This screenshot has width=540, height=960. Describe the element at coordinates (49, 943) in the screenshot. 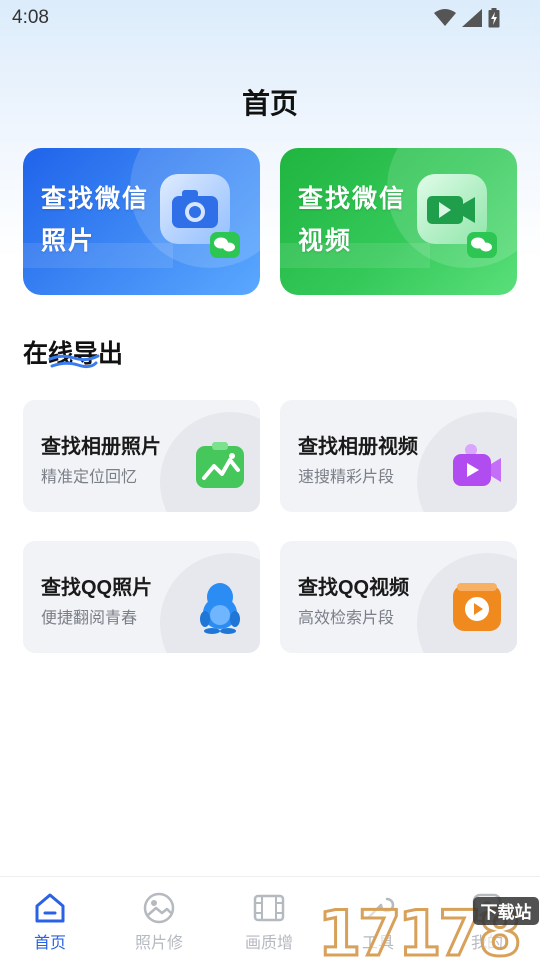

I see `nav-label: 首页` at that location.